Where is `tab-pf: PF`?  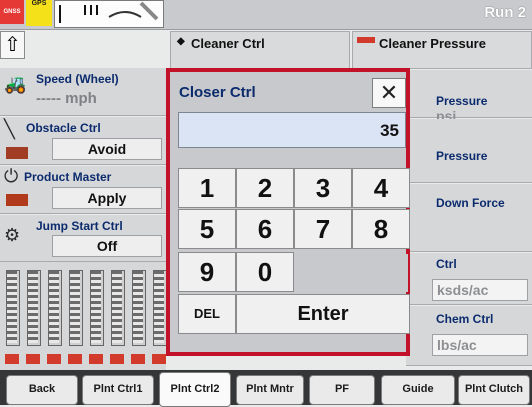 tab-pf: PF is located at coordinates (342, 390).